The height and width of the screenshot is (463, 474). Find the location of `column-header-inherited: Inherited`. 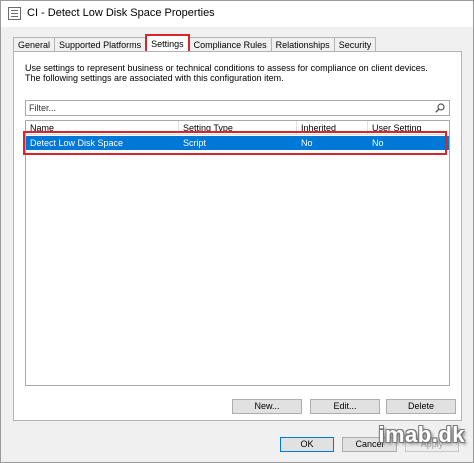

column-header-inherited: Inherited is located at coordinates (332, 128).